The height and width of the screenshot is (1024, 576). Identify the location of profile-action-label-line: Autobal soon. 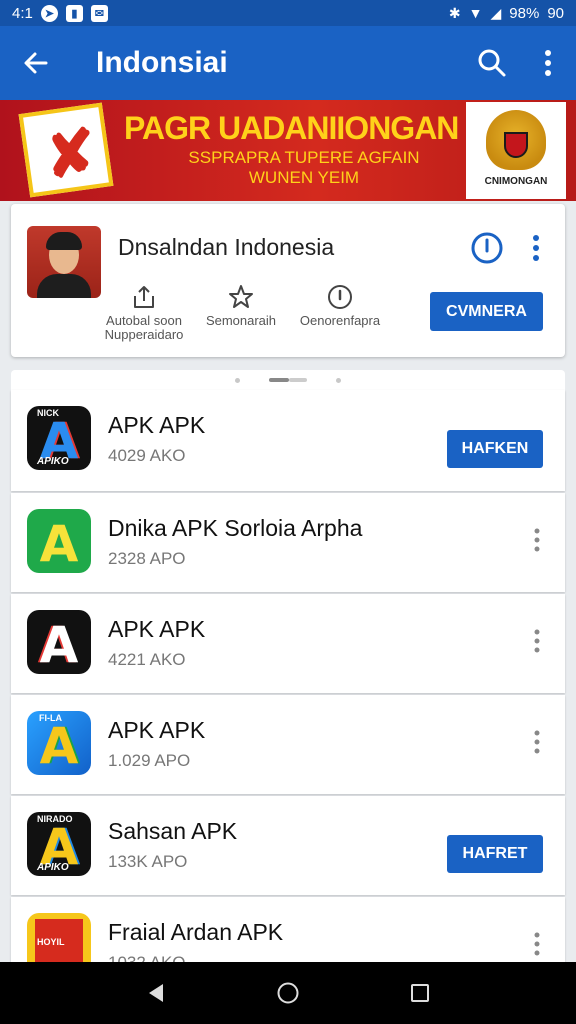
(144, 320).